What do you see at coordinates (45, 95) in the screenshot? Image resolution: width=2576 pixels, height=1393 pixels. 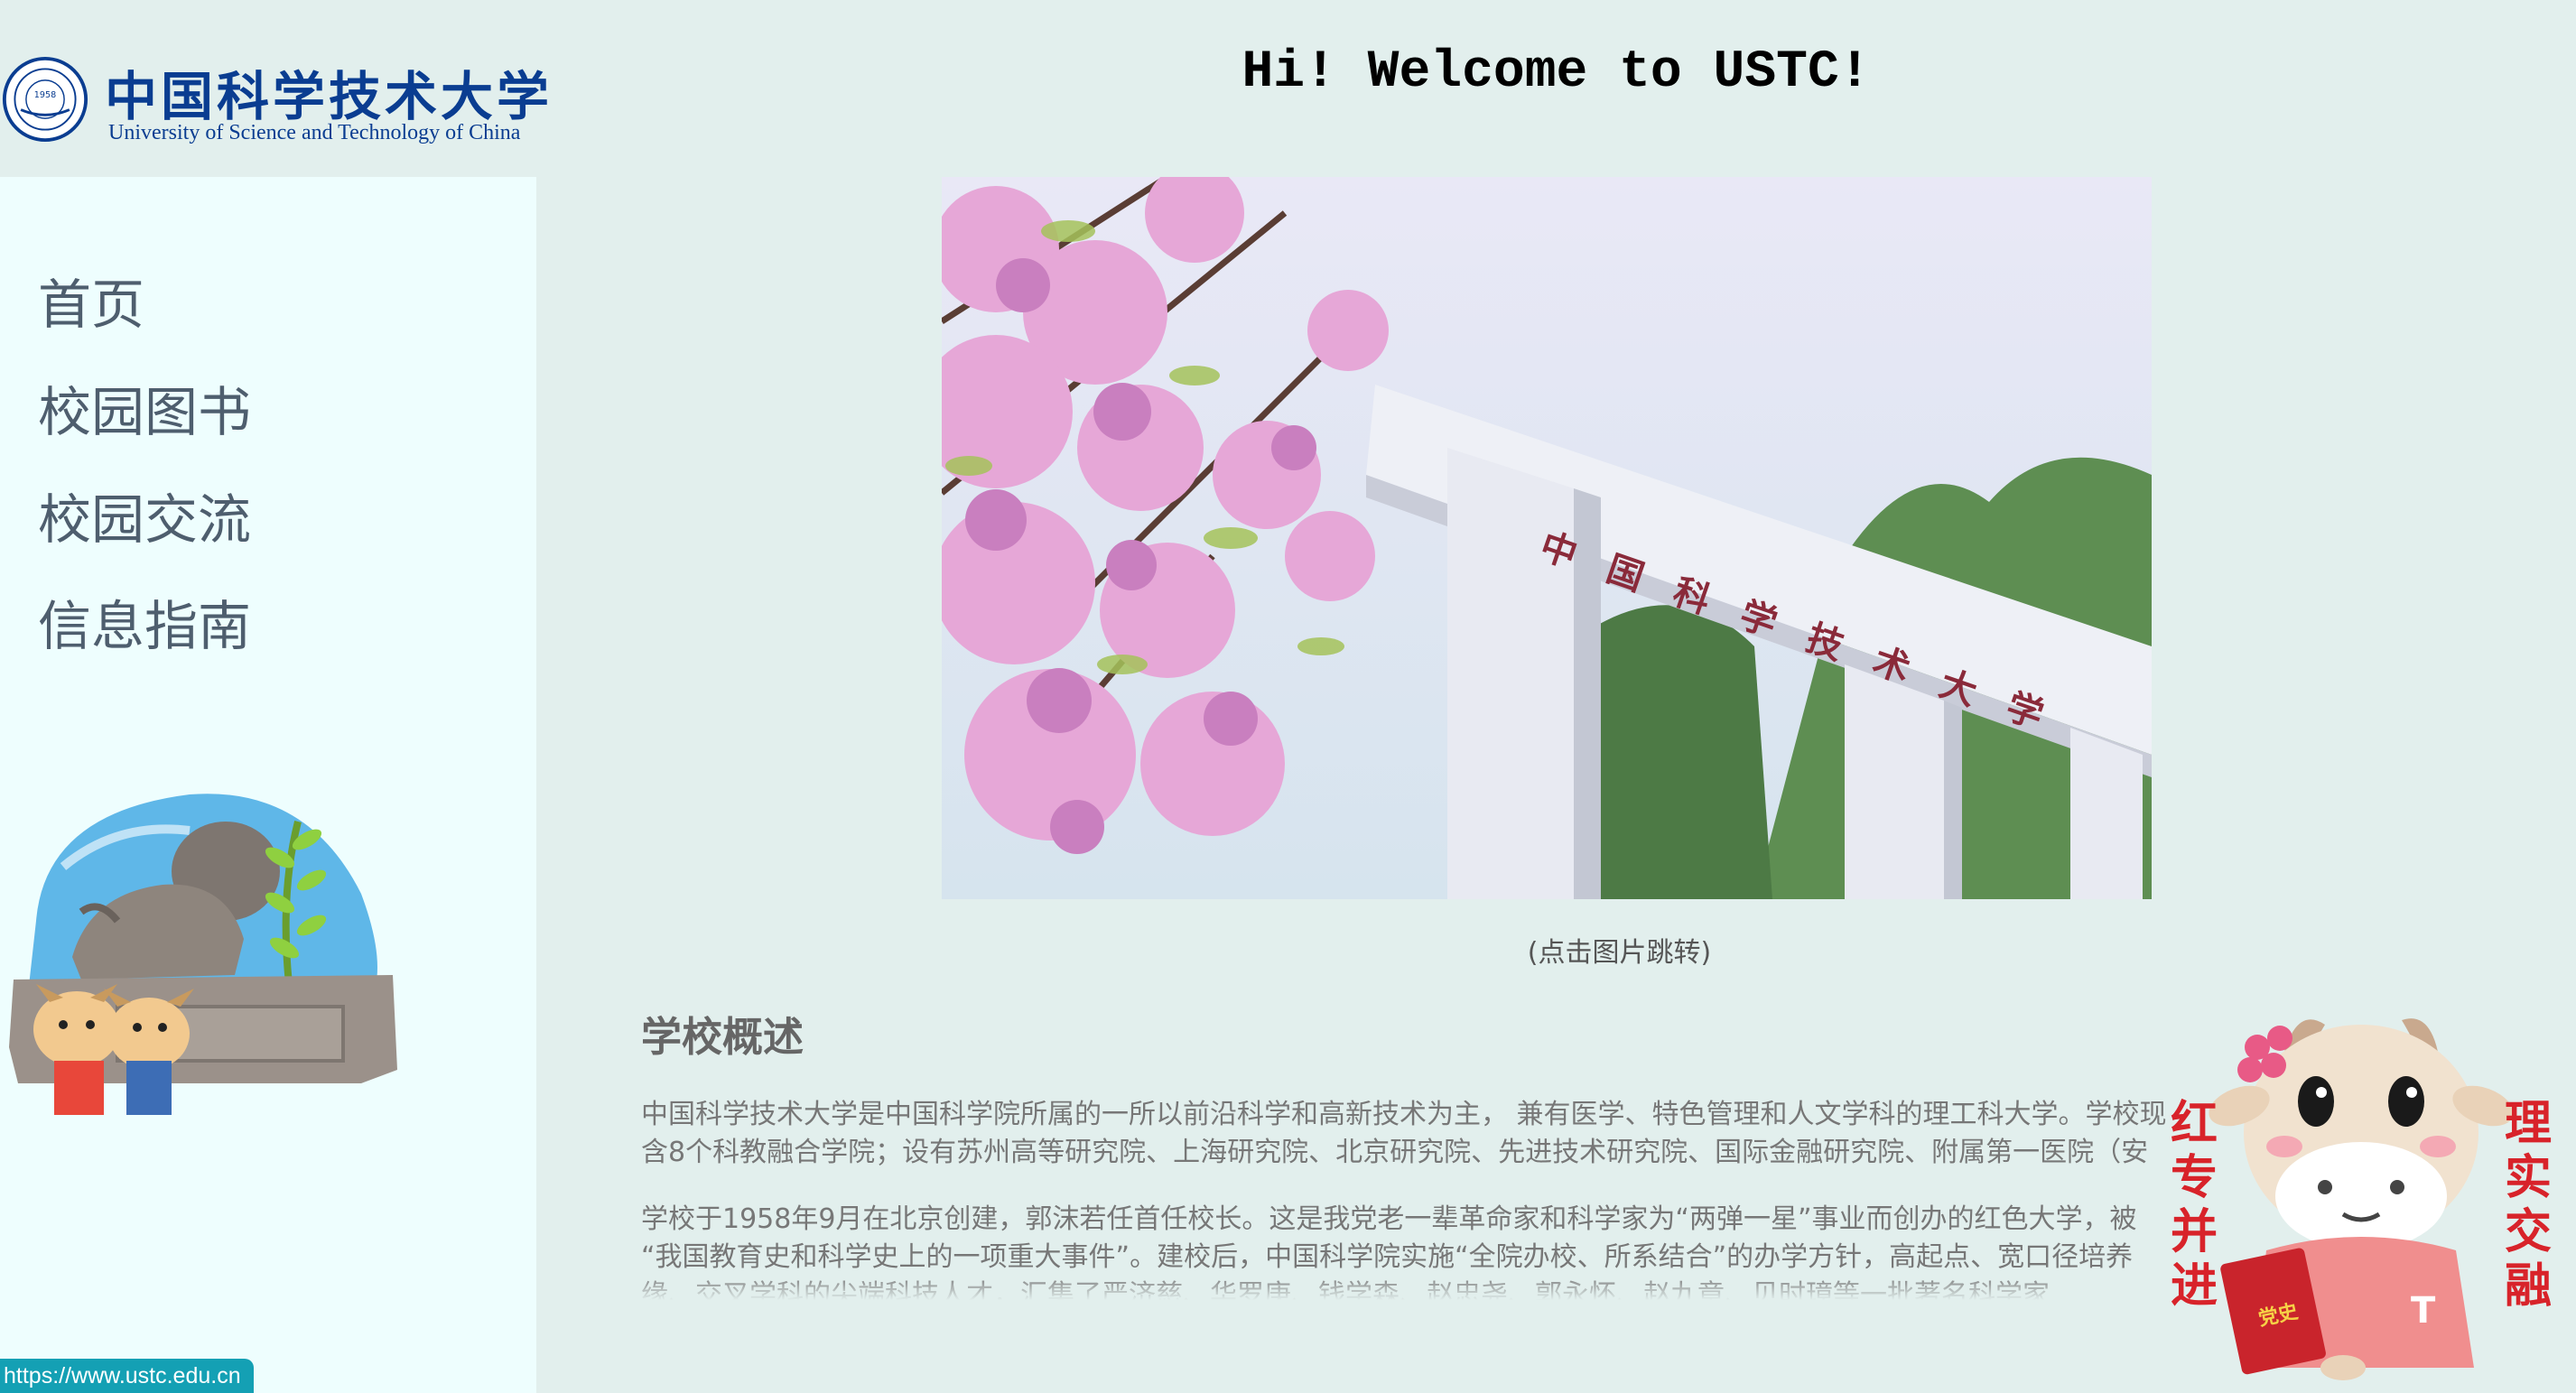 I see `seal-year: 1958` at bounding box center [45, 95].